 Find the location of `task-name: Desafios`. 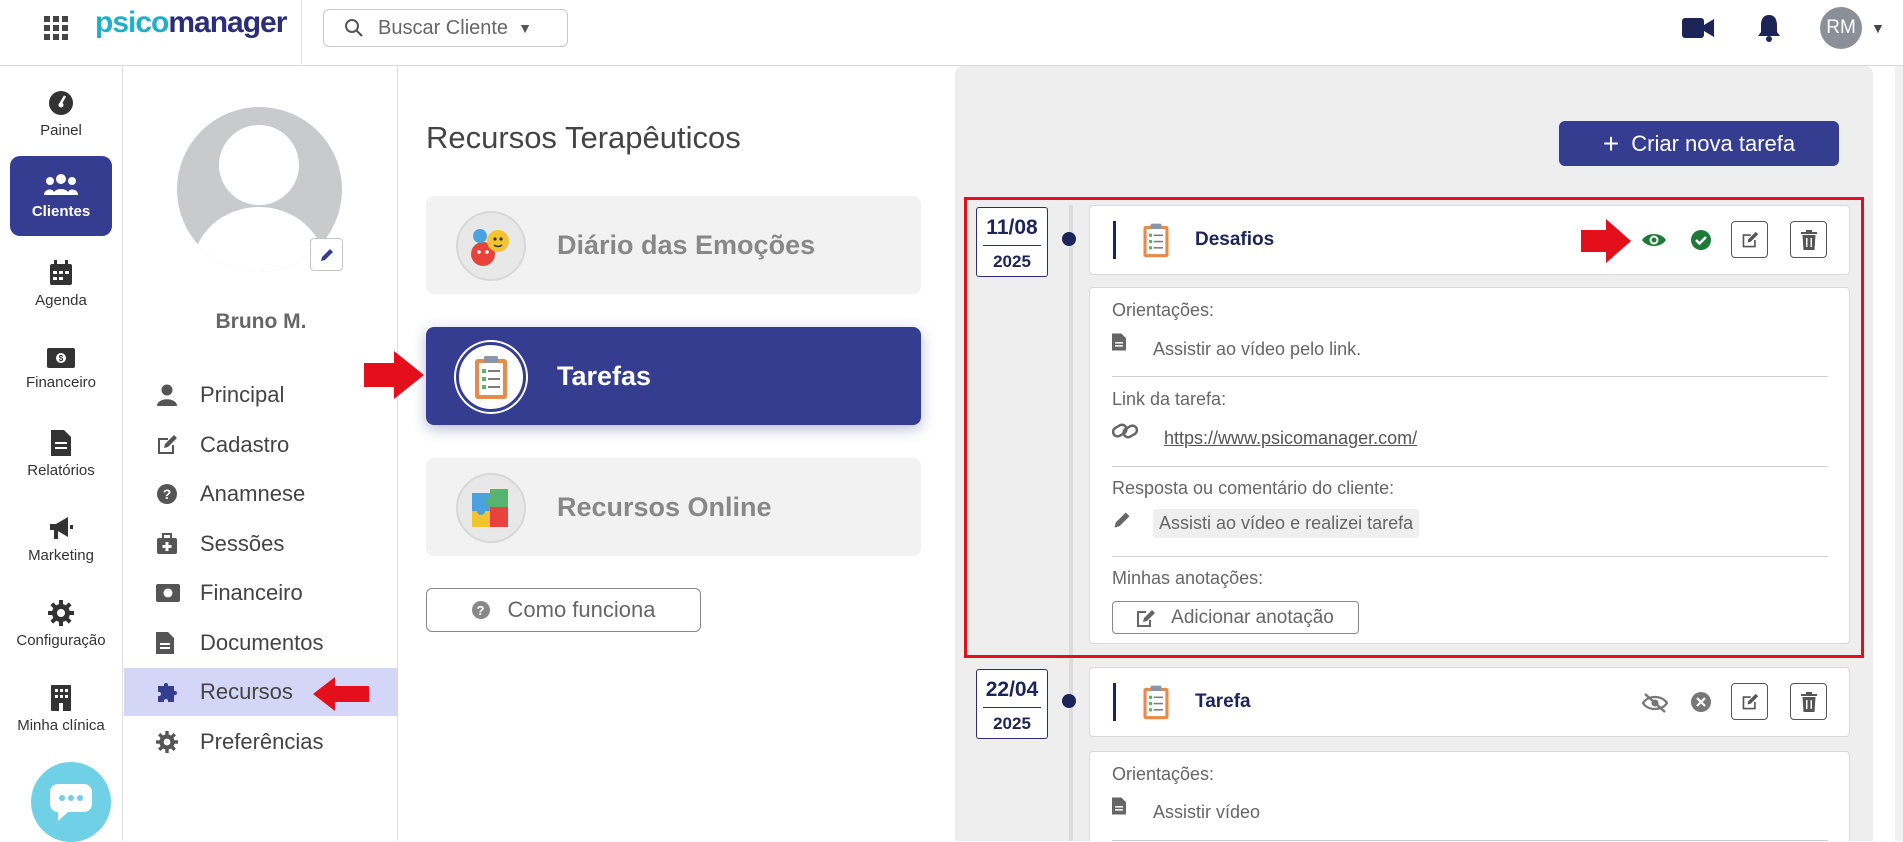

task-name: Desafios is located at coordinates (1235, 239).